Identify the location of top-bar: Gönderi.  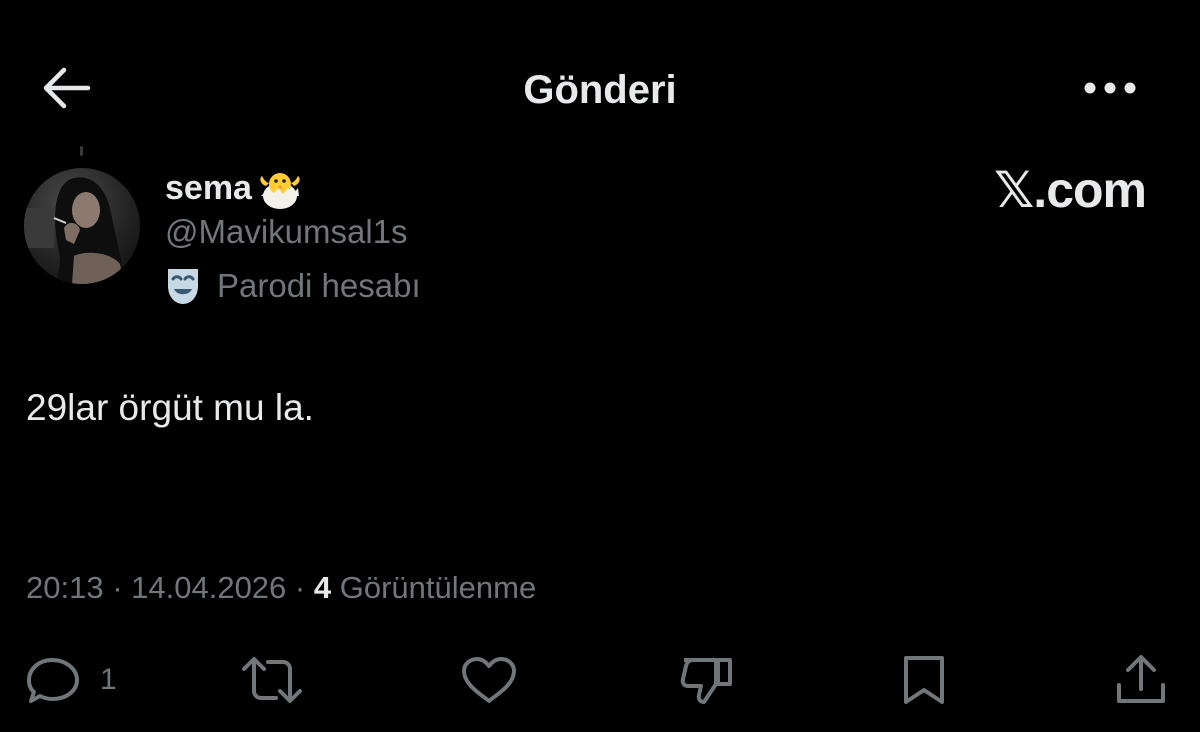
(600, 90).